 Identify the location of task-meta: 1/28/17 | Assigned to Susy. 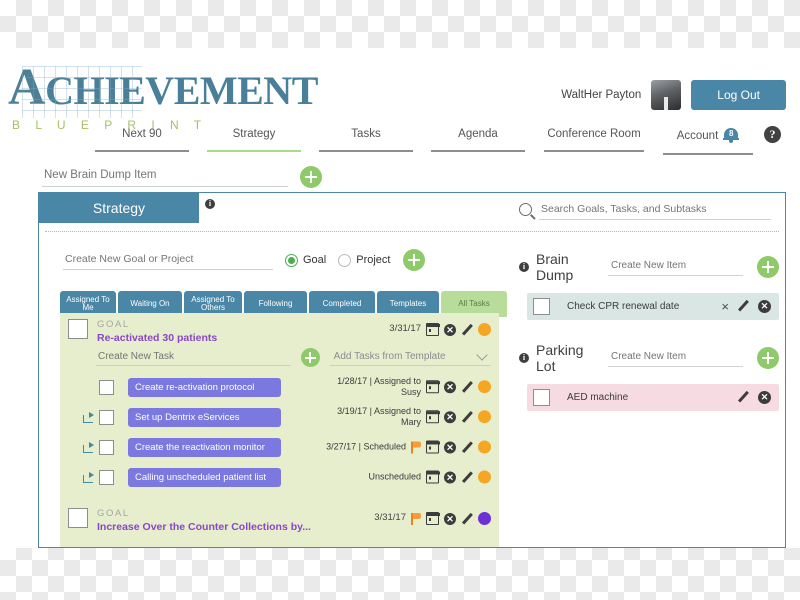
(379, 386).